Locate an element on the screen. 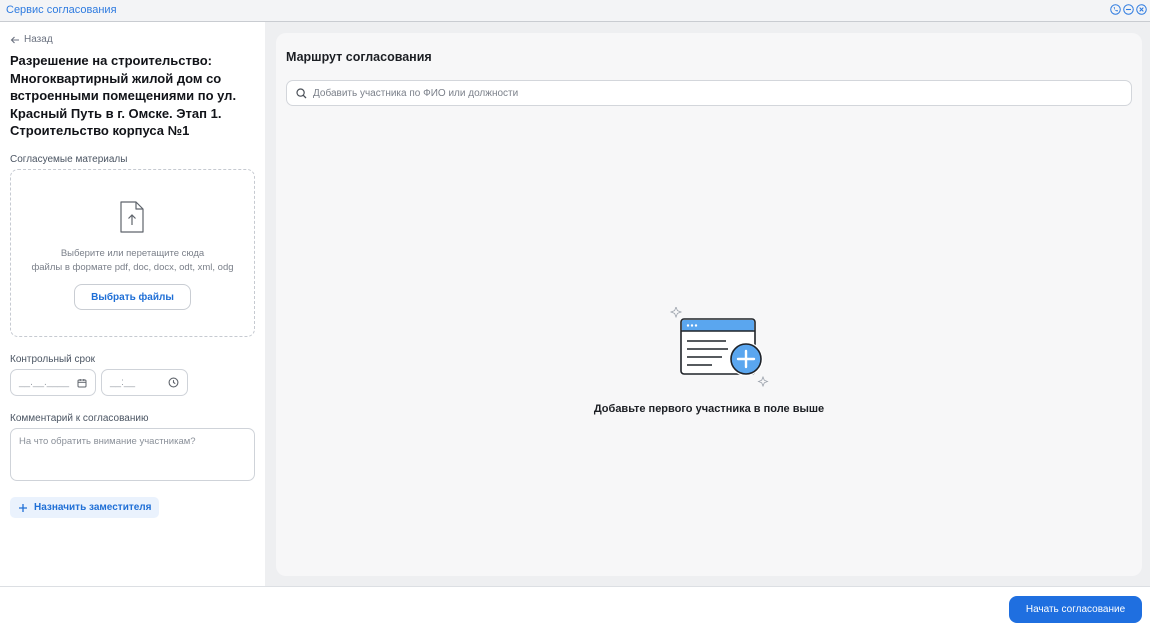  clock-icon is located at coordinates (173, 382).